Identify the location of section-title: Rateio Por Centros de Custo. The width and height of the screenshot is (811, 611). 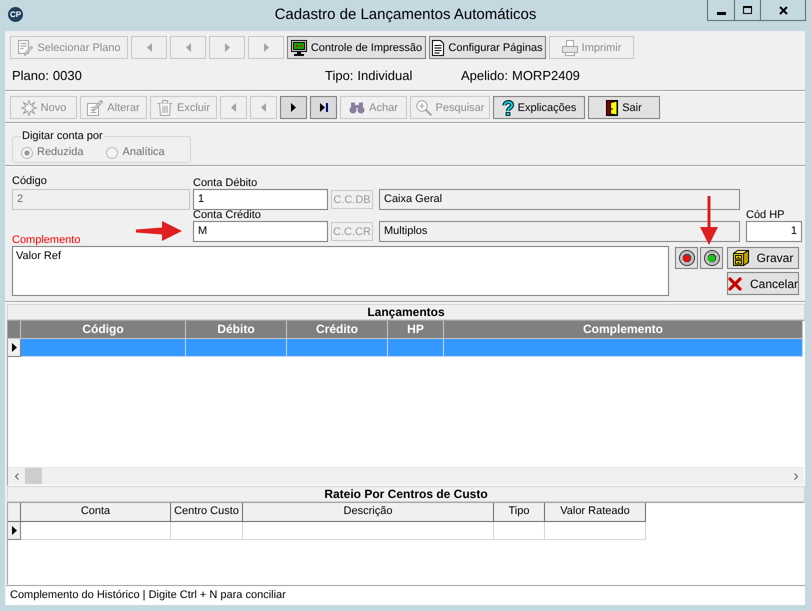
(406, 494).